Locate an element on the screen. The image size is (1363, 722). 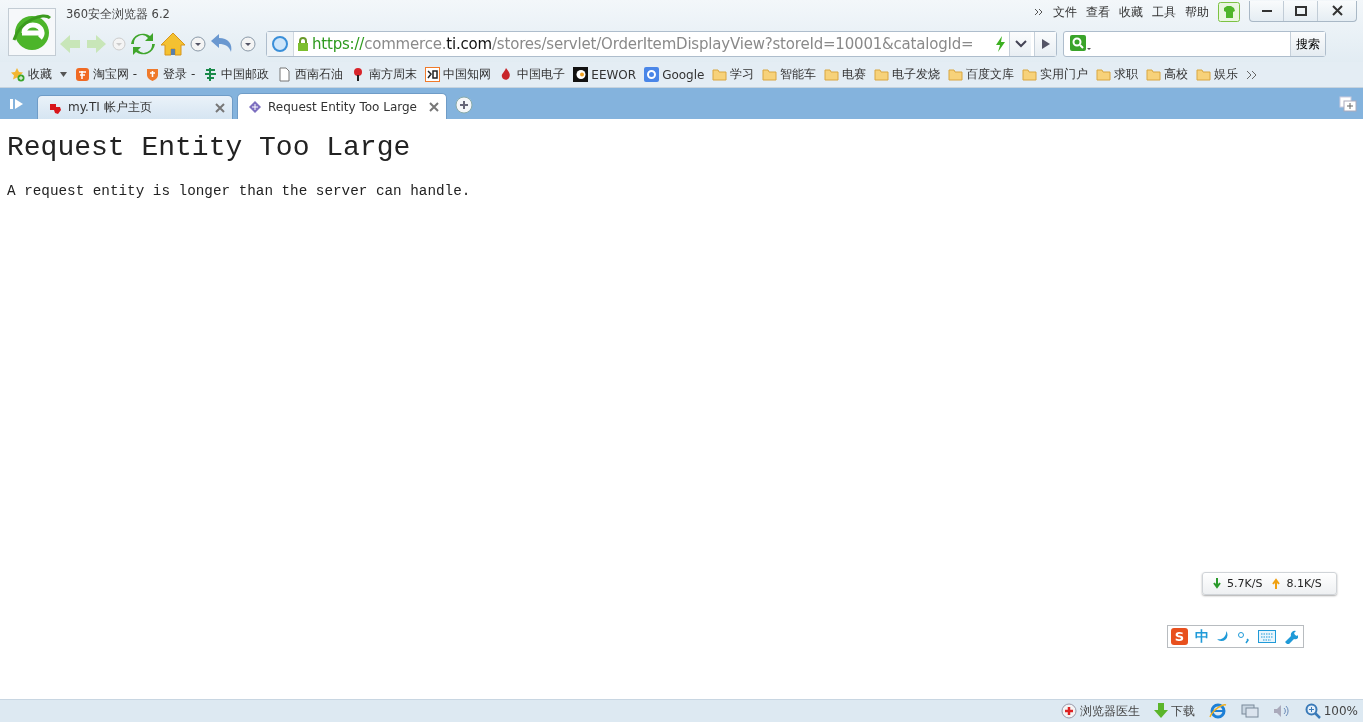
diamond-icon is located at coordinates (255, 106).